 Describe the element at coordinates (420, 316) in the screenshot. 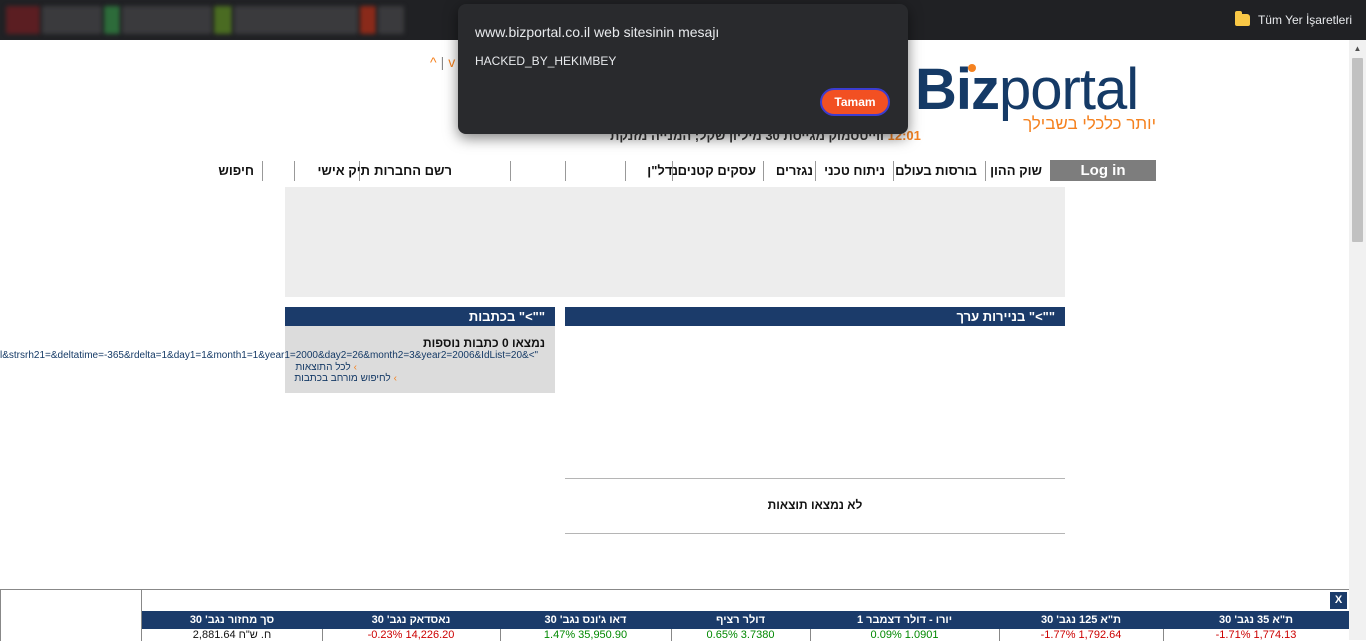

I see `articles-panel-header: "">" בכתבות` at that location.